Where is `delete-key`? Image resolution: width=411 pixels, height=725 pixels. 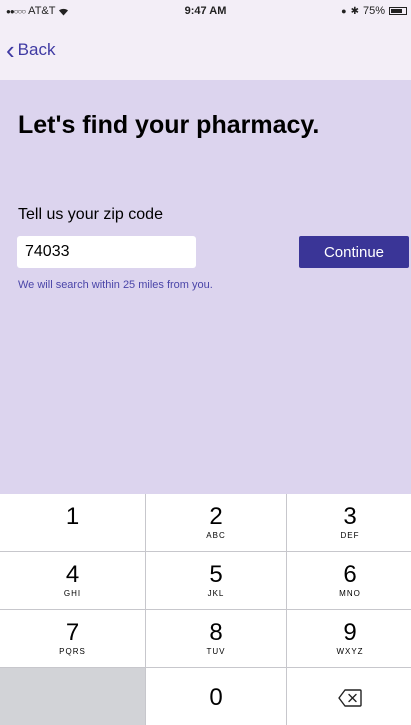 delete-key is located at coordinates (349, 696).